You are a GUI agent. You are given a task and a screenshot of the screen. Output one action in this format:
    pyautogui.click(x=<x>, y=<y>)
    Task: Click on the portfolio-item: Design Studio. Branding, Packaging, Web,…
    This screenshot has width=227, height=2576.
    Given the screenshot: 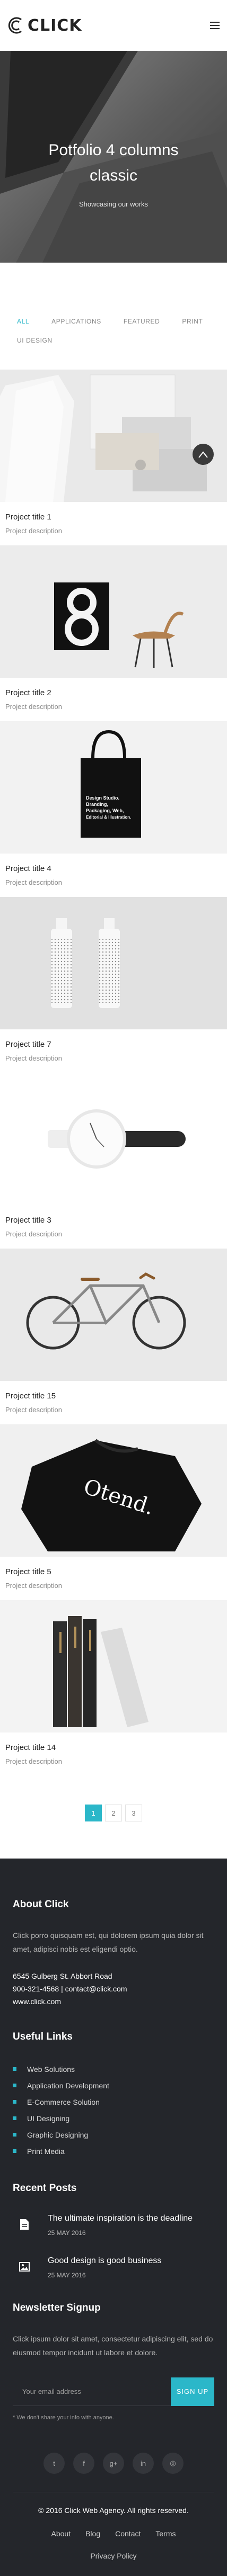 What is the action you would take?
    pyautogui.click(x=113, y=806)
    